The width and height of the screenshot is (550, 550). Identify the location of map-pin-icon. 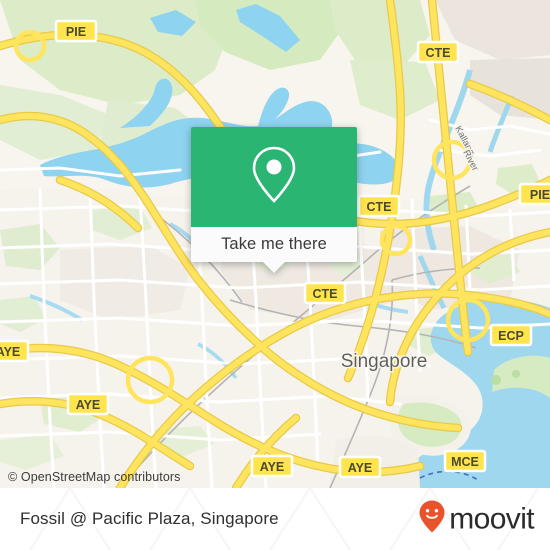
(274, 177).